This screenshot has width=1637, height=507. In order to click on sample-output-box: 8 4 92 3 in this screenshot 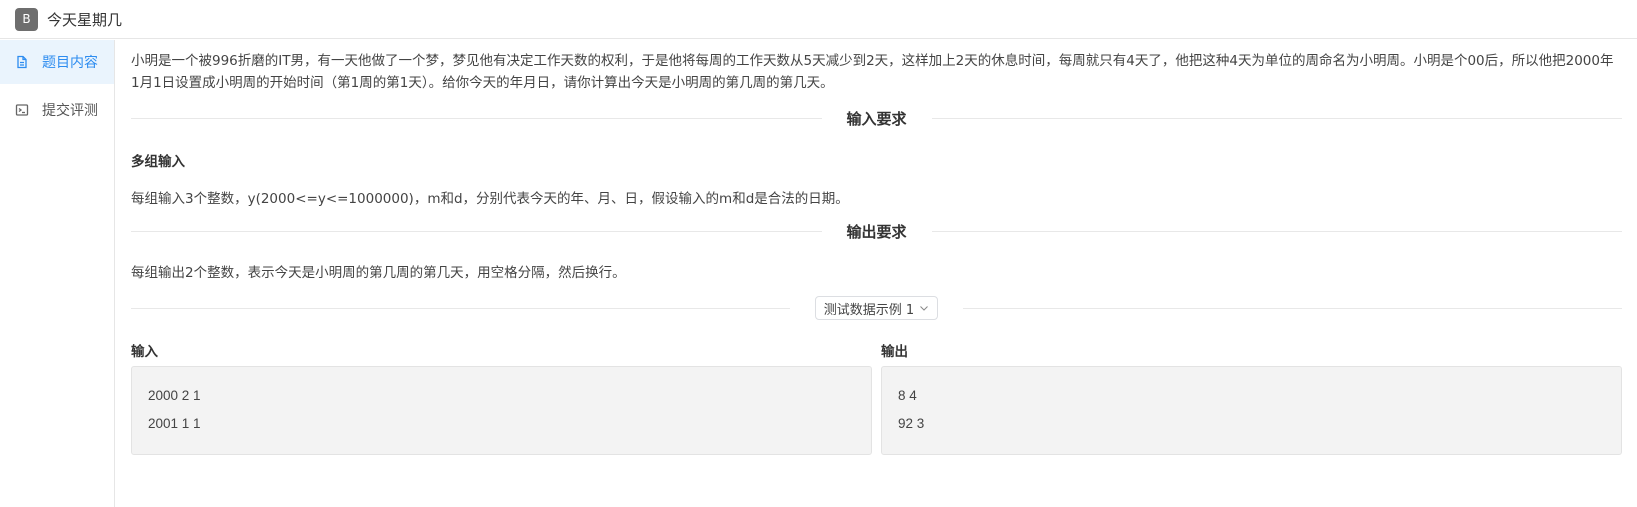, I will do `click(1251, 410)`.